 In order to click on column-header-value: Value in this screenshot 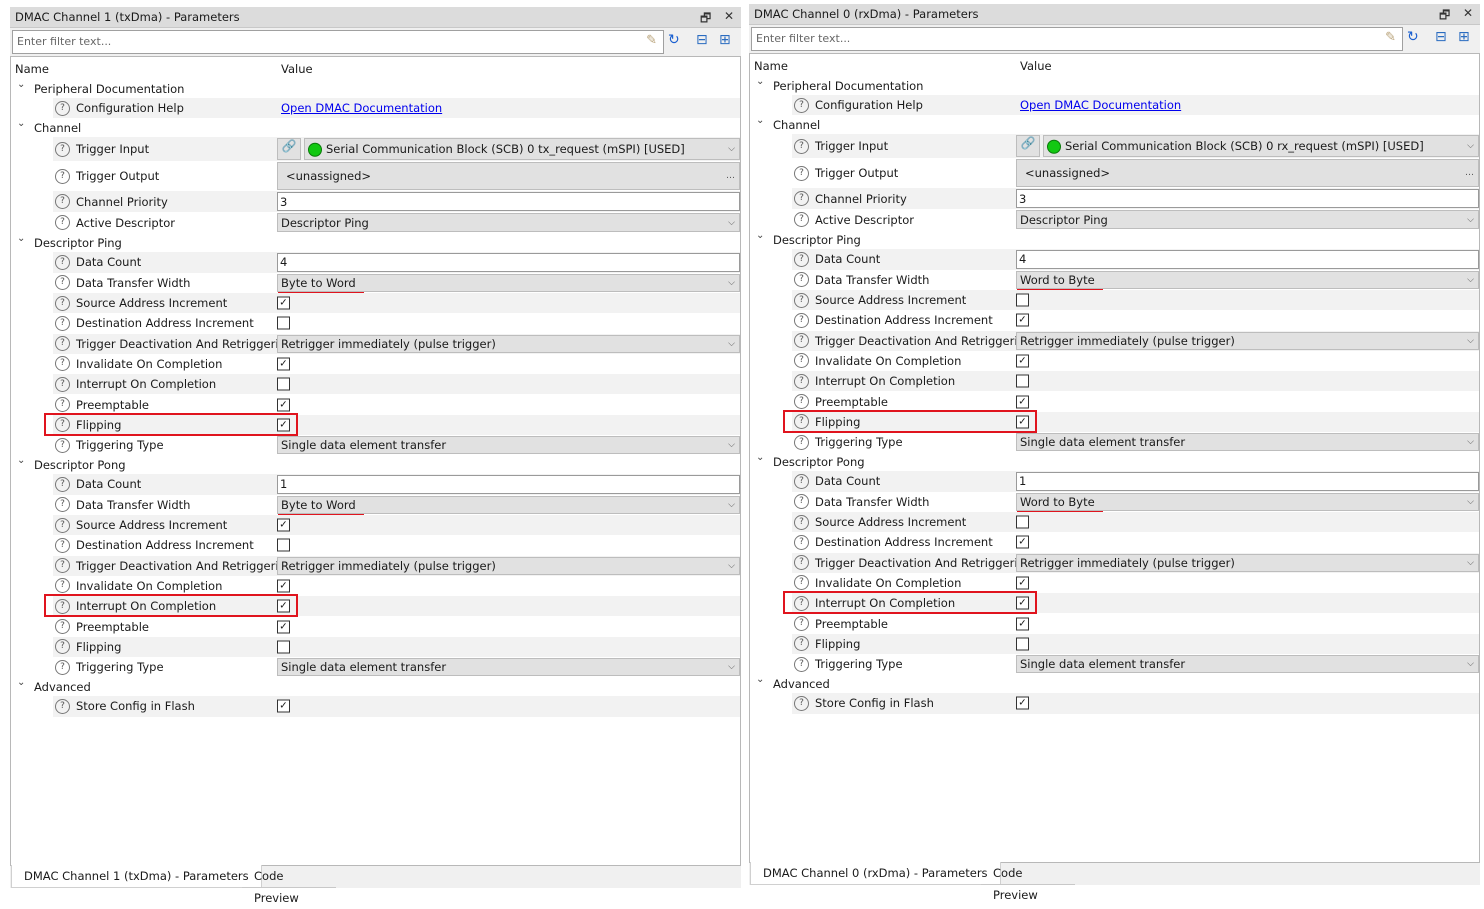, I will do `click(1036, 66)`.